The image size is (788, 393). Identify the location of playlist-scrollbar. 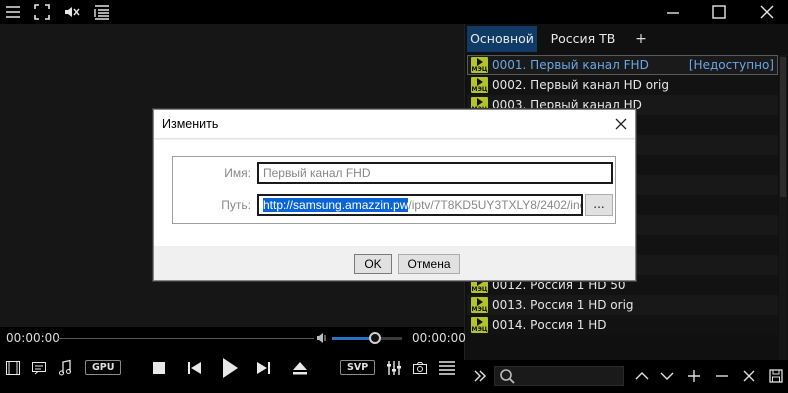
(783, 207).